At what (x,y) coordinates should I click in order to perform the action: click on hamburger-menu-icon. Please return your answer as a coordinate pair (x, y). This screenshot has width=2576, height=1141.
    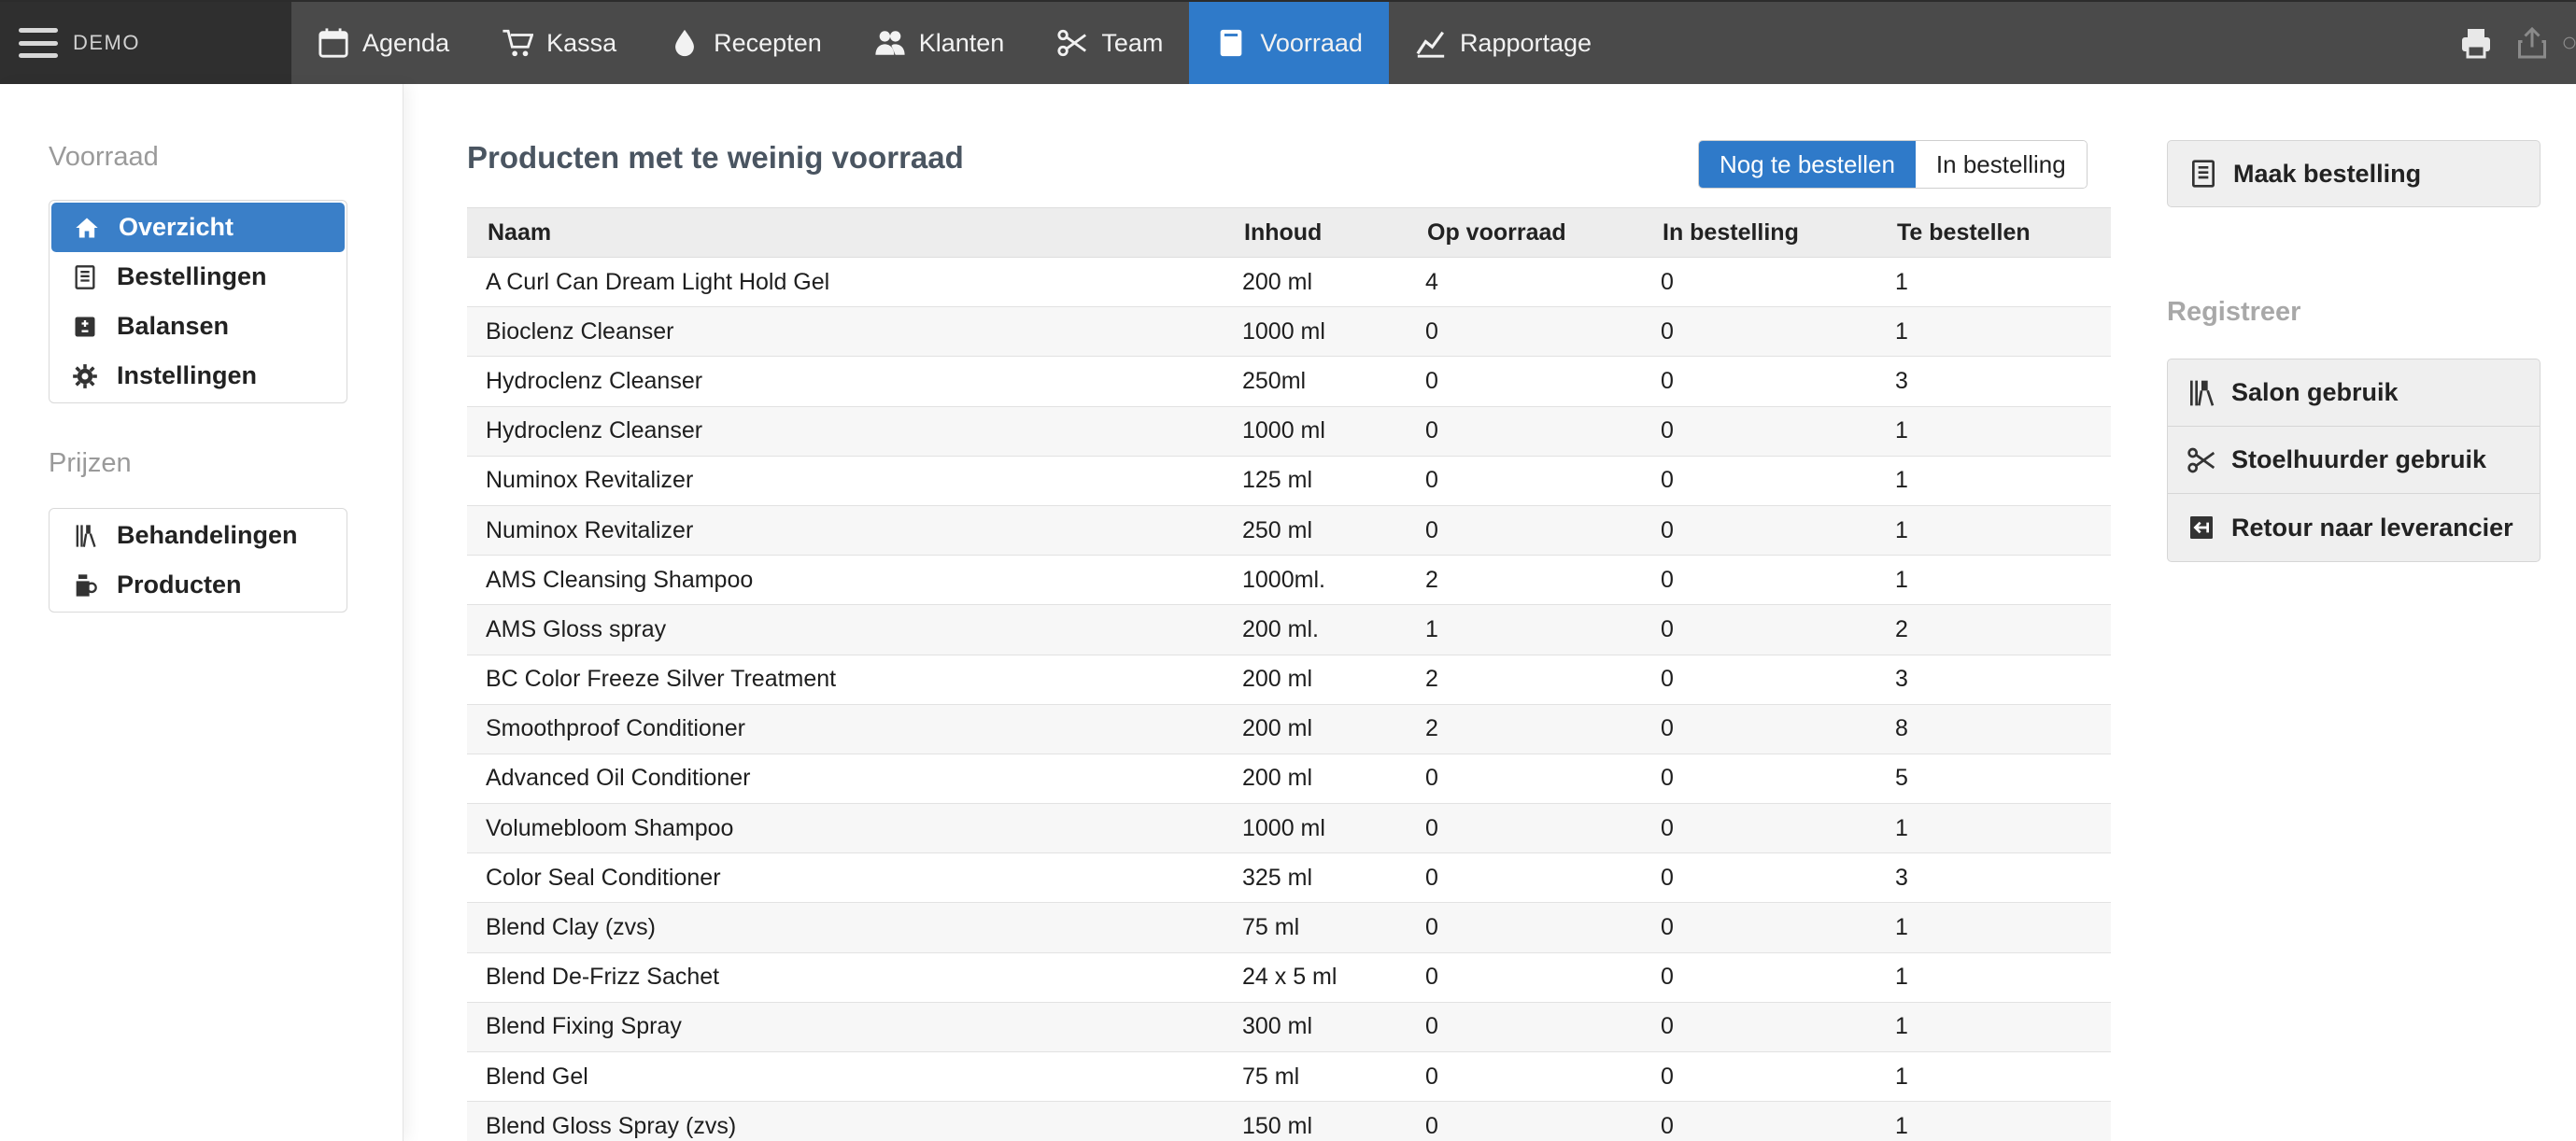
    Looking at the image, I should click on (38, 43).